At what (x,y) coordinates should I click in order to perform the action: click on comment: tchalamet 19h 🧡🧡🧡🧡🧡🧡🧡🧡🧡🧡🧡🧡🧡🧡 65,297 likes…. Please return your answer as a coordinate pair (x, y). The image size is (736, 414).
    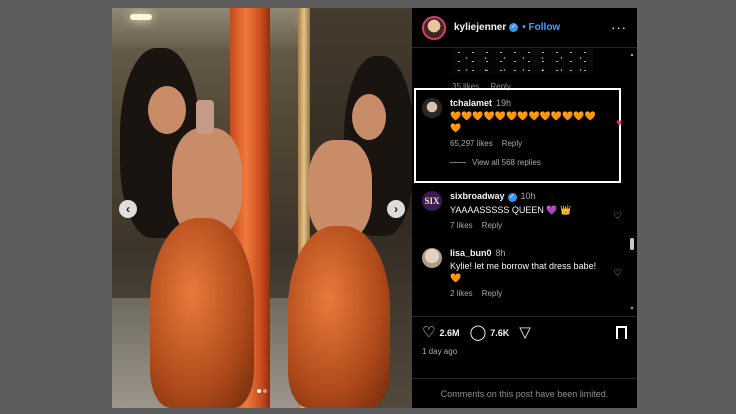
    Looking at the image, I should click on (522, 132).